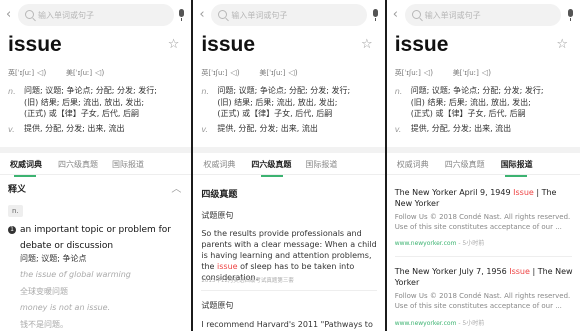  What do you see at coordinates (53, 258) in the screenshot?
I see `sense-definition-cn: 问题; 议题; 争论点` at bounding box center [53, 258].